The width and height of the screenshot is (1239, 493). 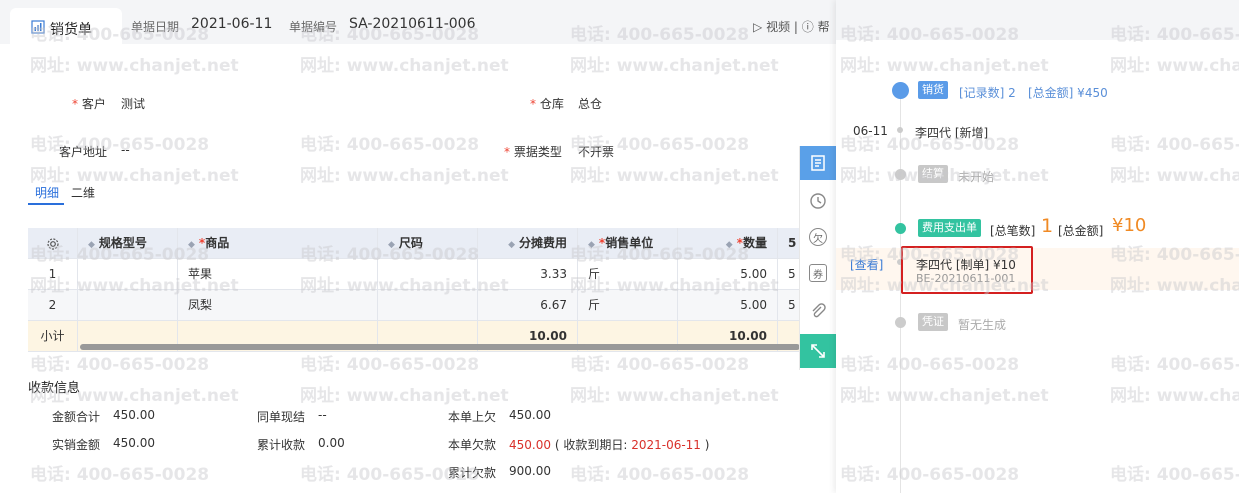 I want to click on owe-detail: 450.00 ( 收款到期日: 2021-06-11 ), so click(x=609, y=444).